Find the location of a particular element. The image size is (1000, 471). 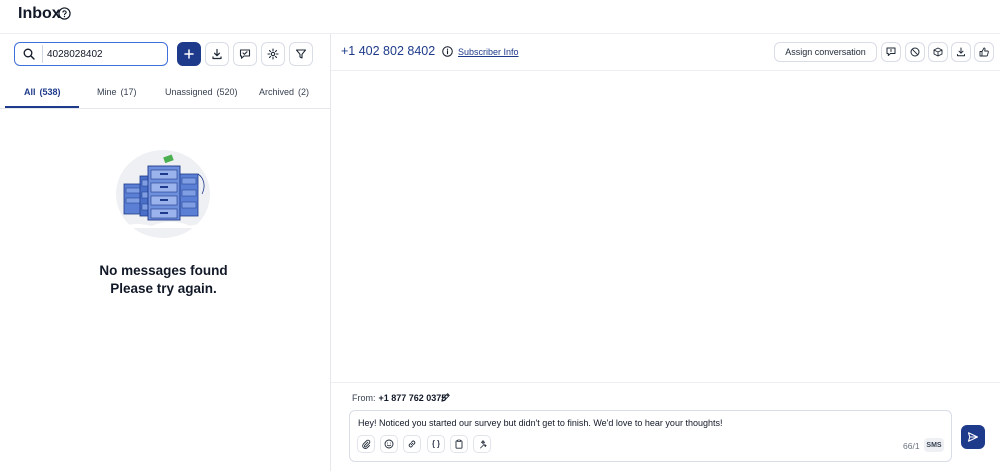

emoji-icon is located at coordinates (389, 444).